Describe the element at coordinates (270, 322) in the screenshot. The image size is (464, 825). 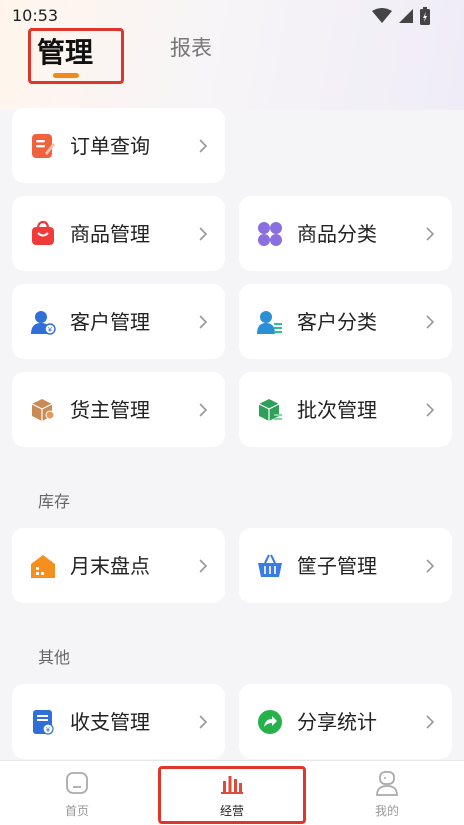
I see `customer-list-icon` at that location.